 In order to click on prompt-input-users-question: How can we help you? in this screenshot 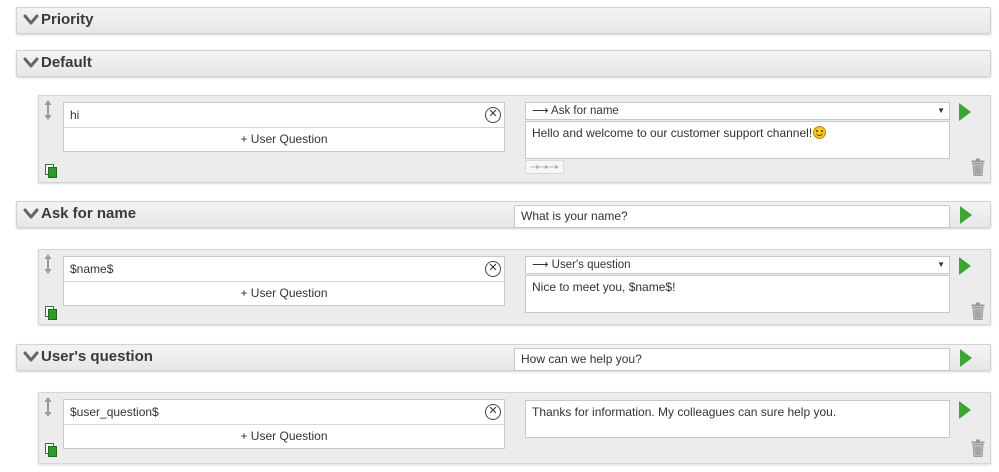, I will do `click(732, 359)`.